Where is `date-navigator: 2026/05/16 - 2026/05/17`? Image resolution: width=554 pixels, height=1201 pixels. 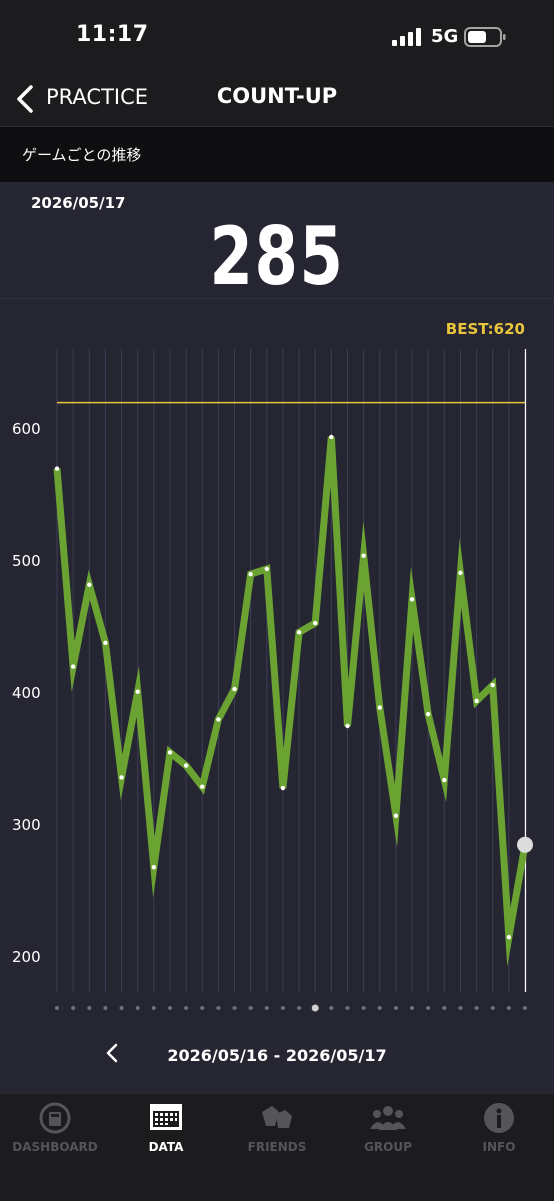 date-navigator: 2026/05/16 - 2026/05/17 is located at coordinates (277, 1053).